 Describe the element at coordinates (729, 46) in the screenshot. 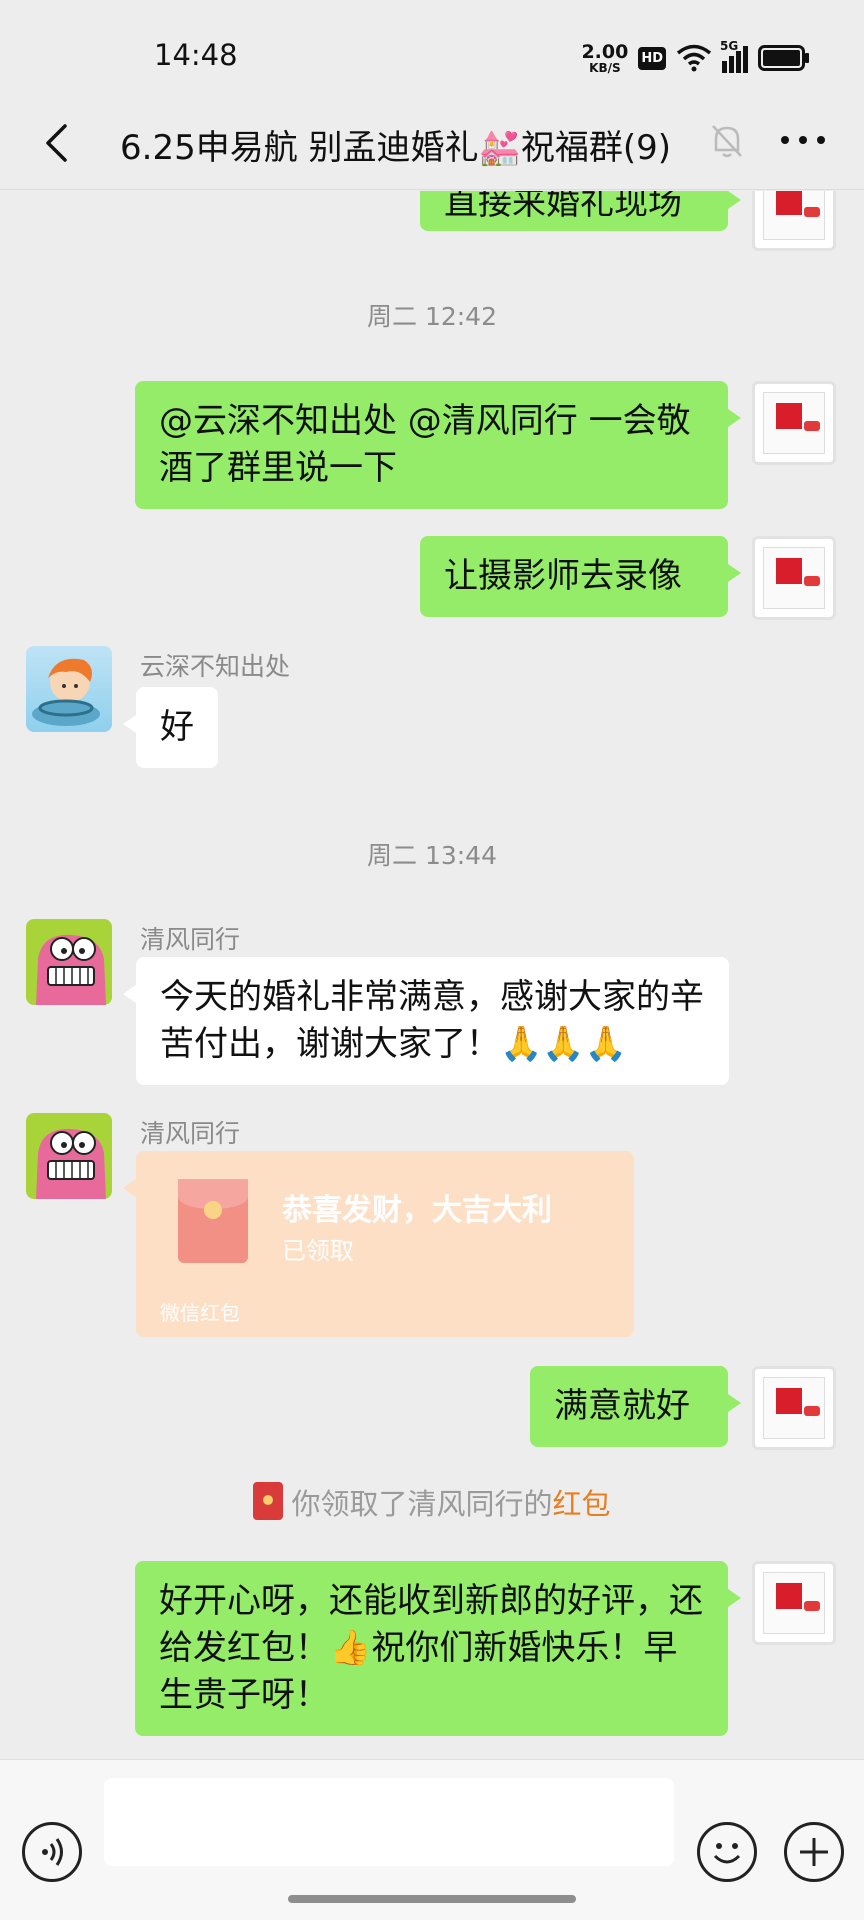

I see `signal-label: 5G` at that location.